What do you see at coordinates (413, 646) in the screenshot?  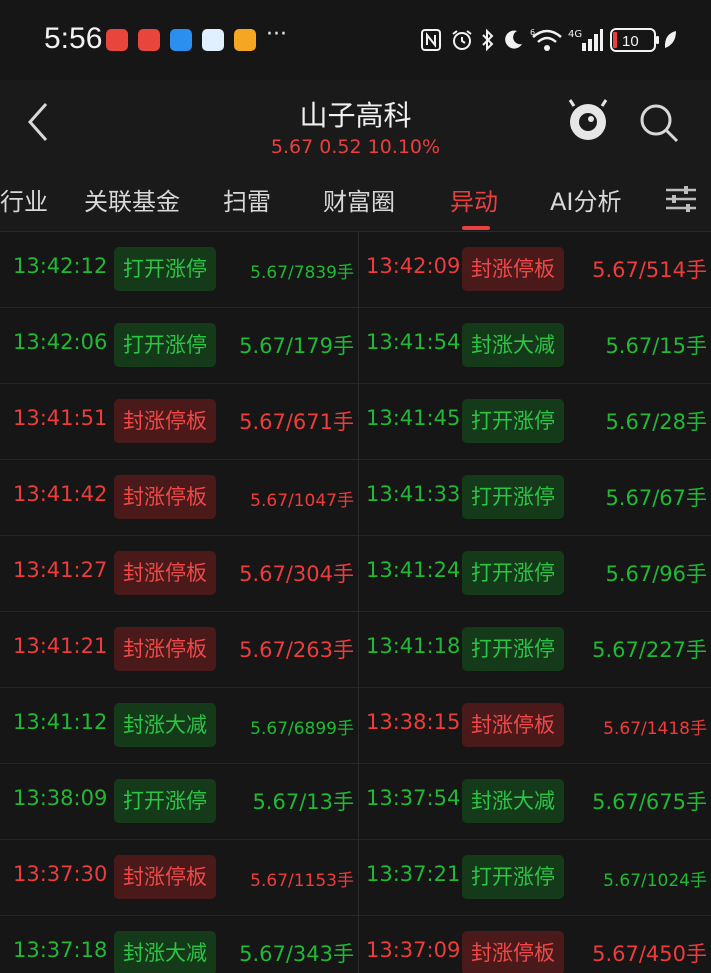 I see `event-time: 13:41:18` at bounding box center [413, 646].